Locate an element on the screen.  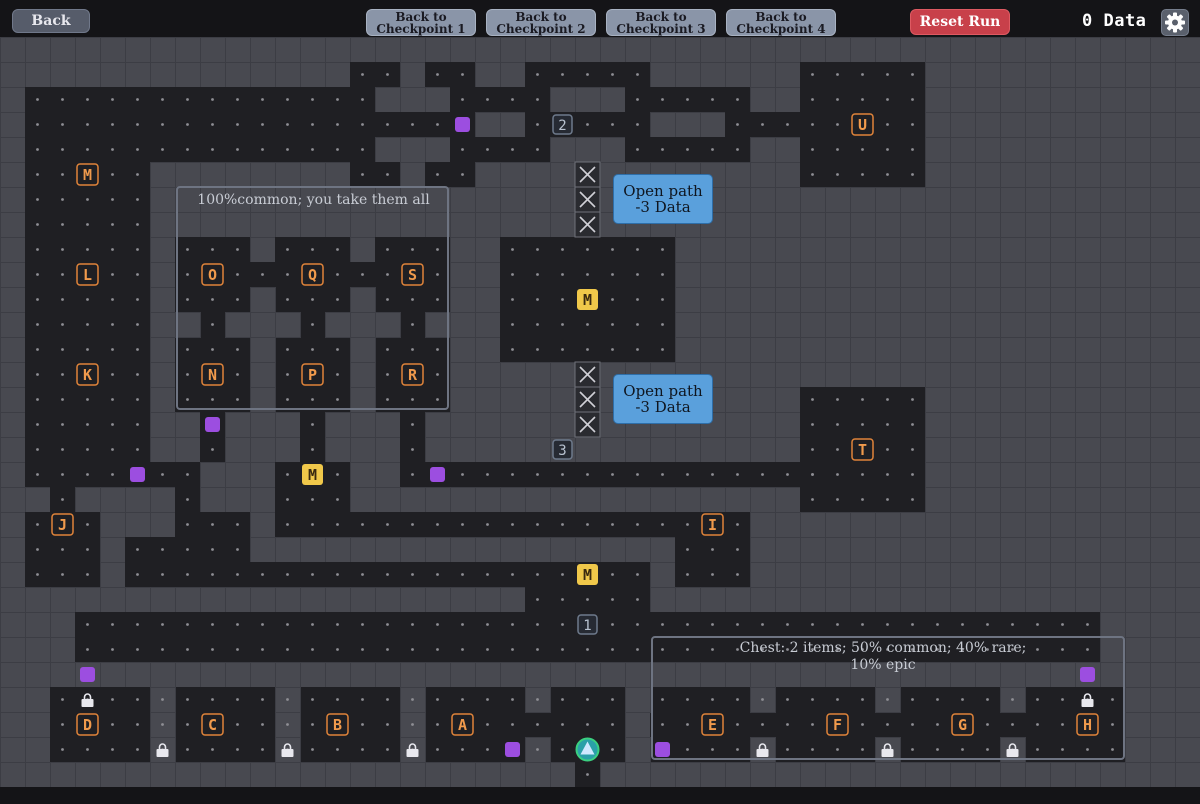
room-node-a: A is located at coordinates (462, 724).